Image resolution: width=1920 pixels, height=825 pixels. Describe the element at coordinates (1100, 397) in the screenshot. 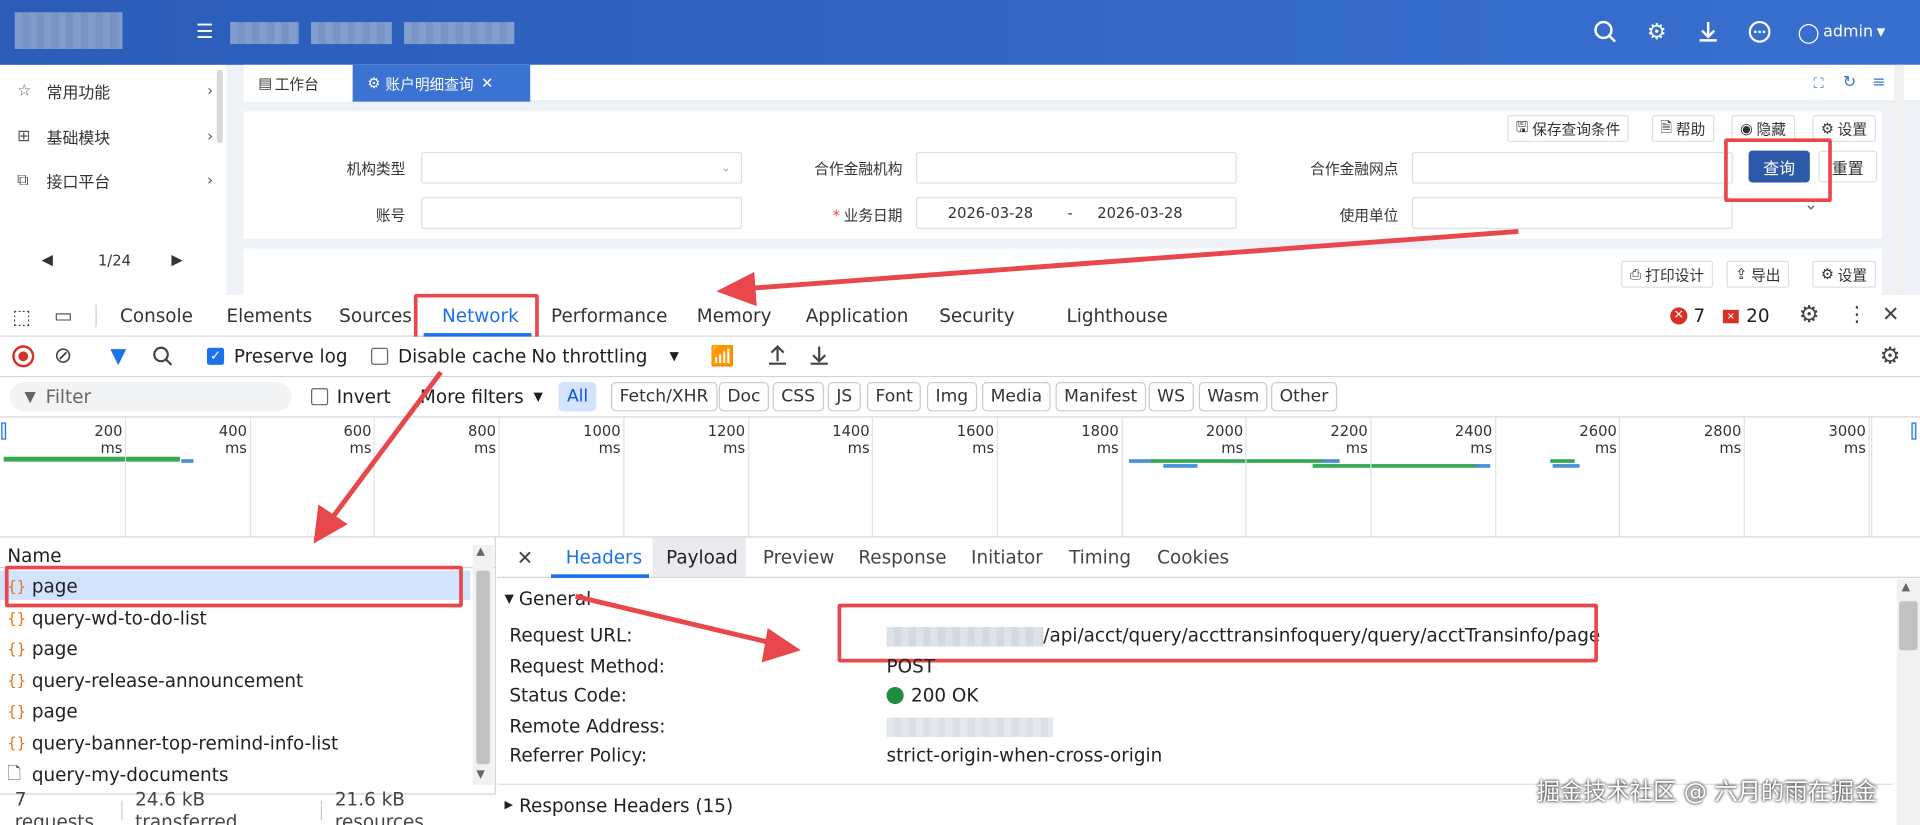

I see `chip-manifest: Manifest` at that location.